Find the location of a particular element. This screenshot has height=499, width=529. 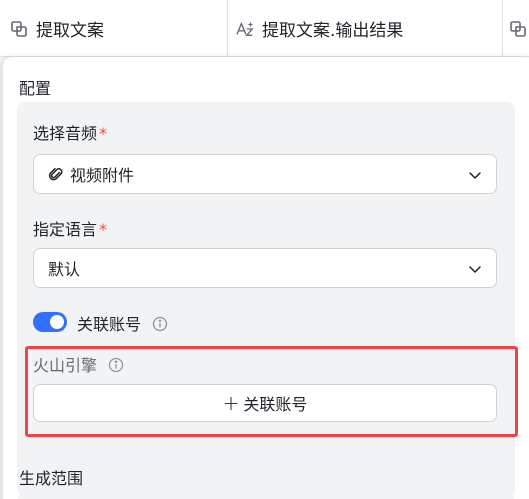

link-account-label-text: 关联账号 is located at coordinates (109, 324).